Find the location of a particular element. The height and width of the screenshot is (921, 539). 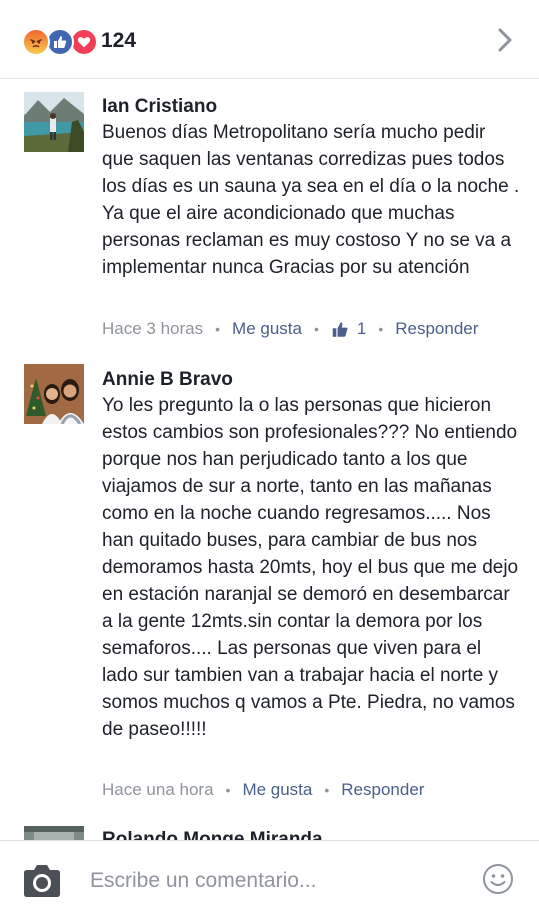

reaction-count: 124 is located at coordinates (118, 41).